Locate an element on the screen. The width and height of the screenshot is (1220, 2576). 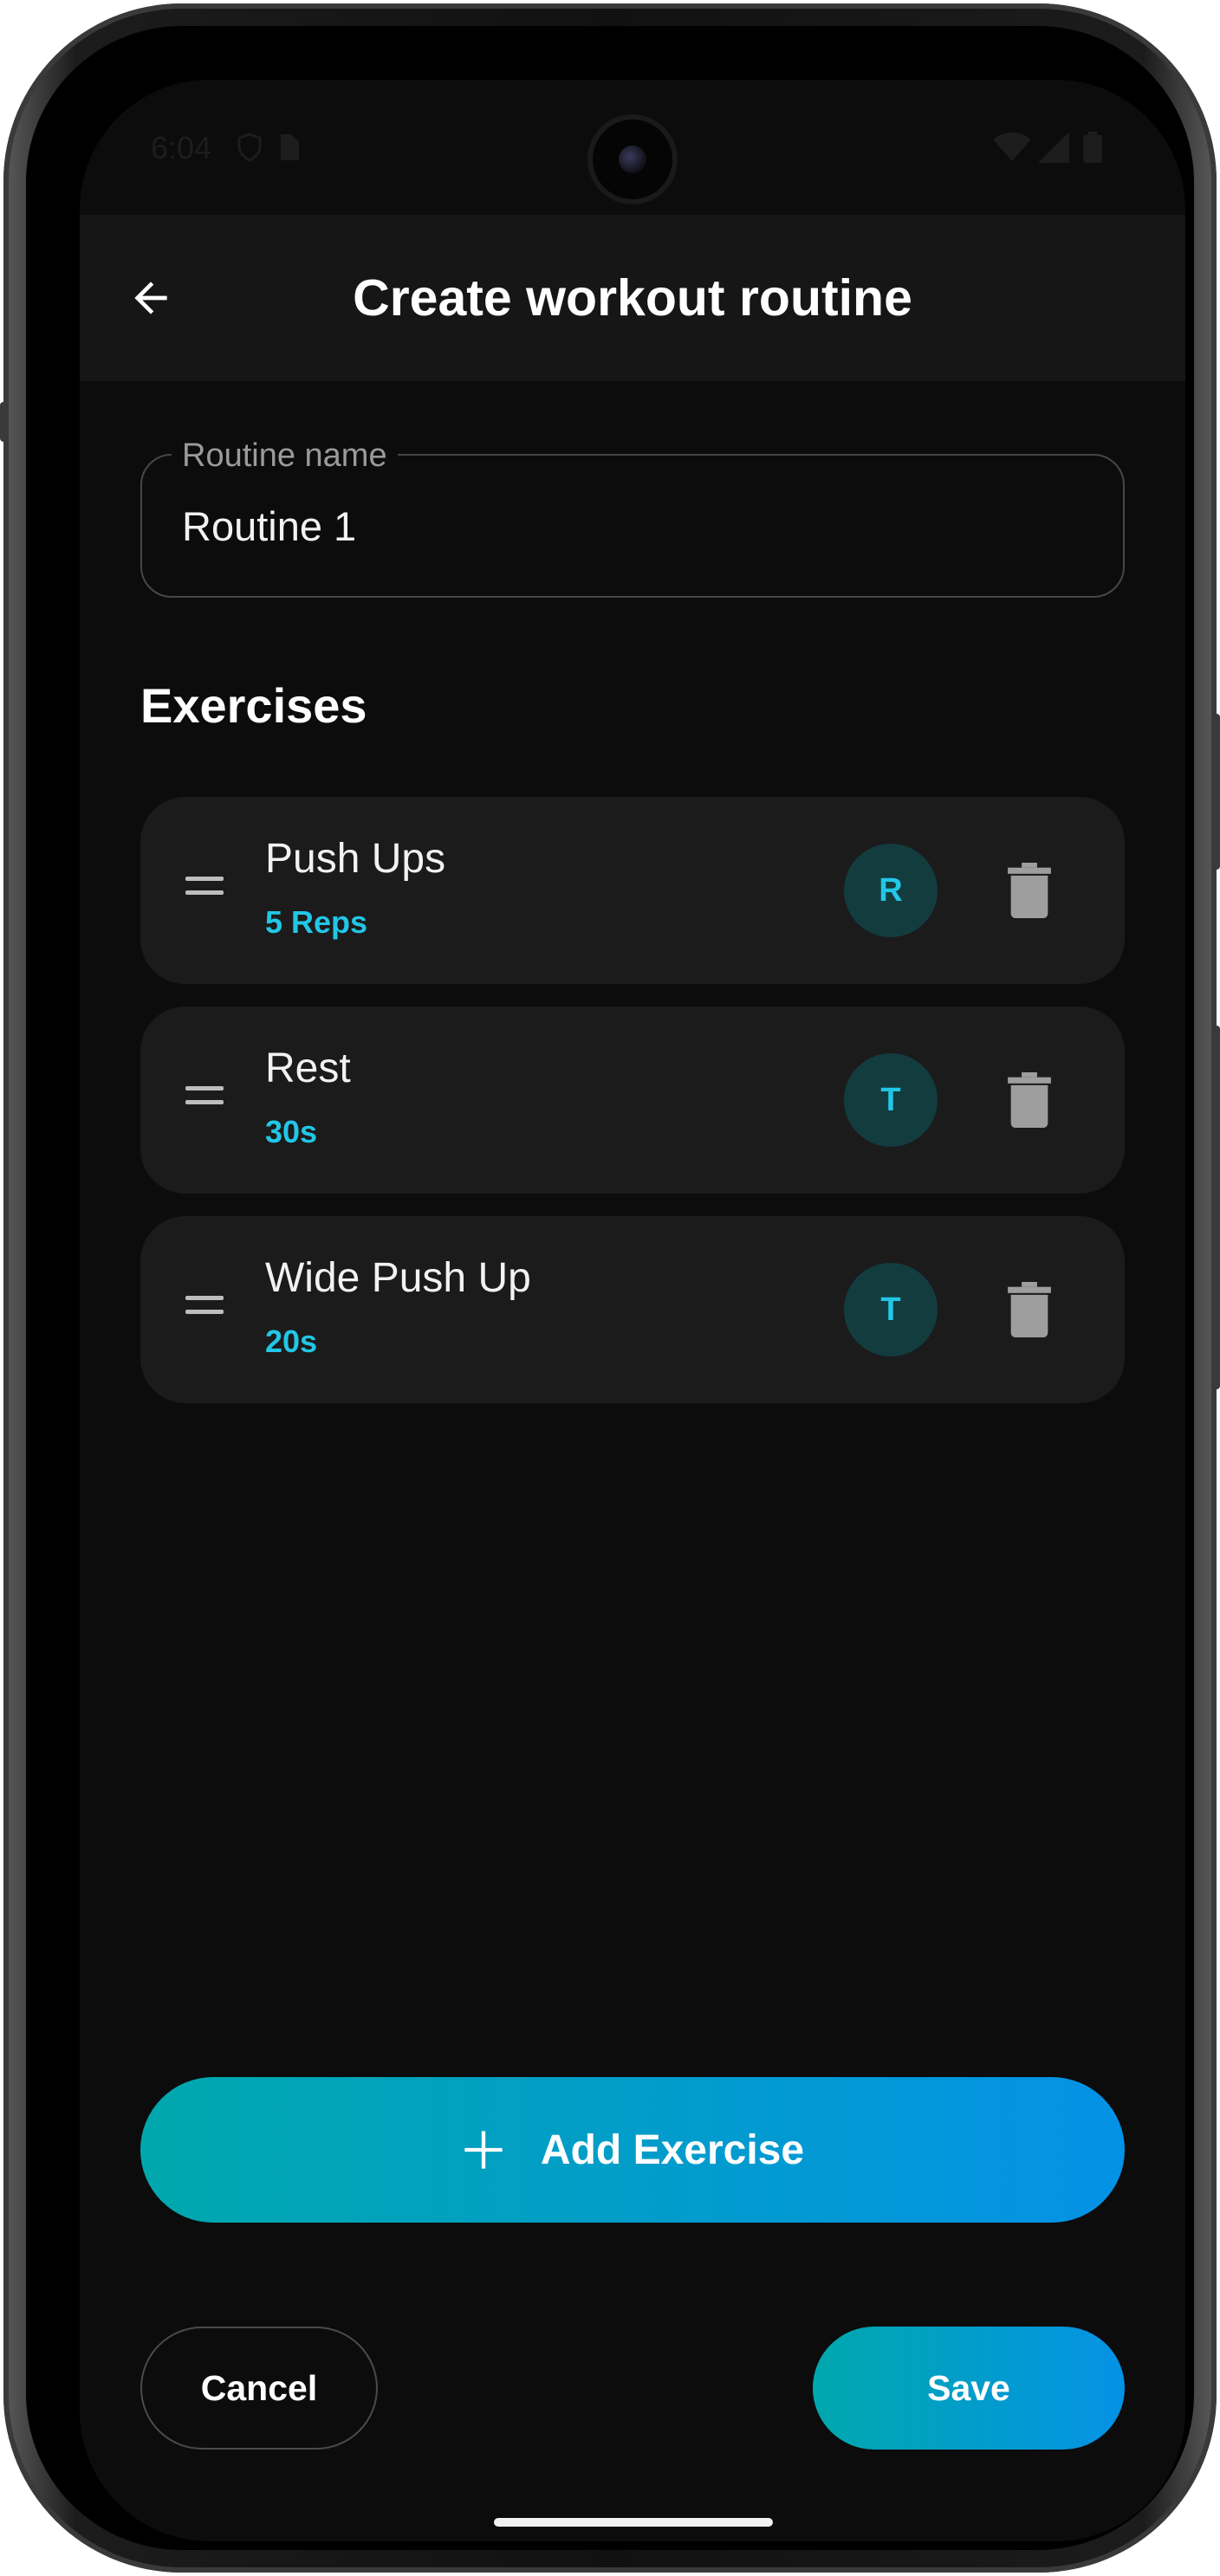
add-exercise-button: Add Exercise is located at coordinates (632, 2150).